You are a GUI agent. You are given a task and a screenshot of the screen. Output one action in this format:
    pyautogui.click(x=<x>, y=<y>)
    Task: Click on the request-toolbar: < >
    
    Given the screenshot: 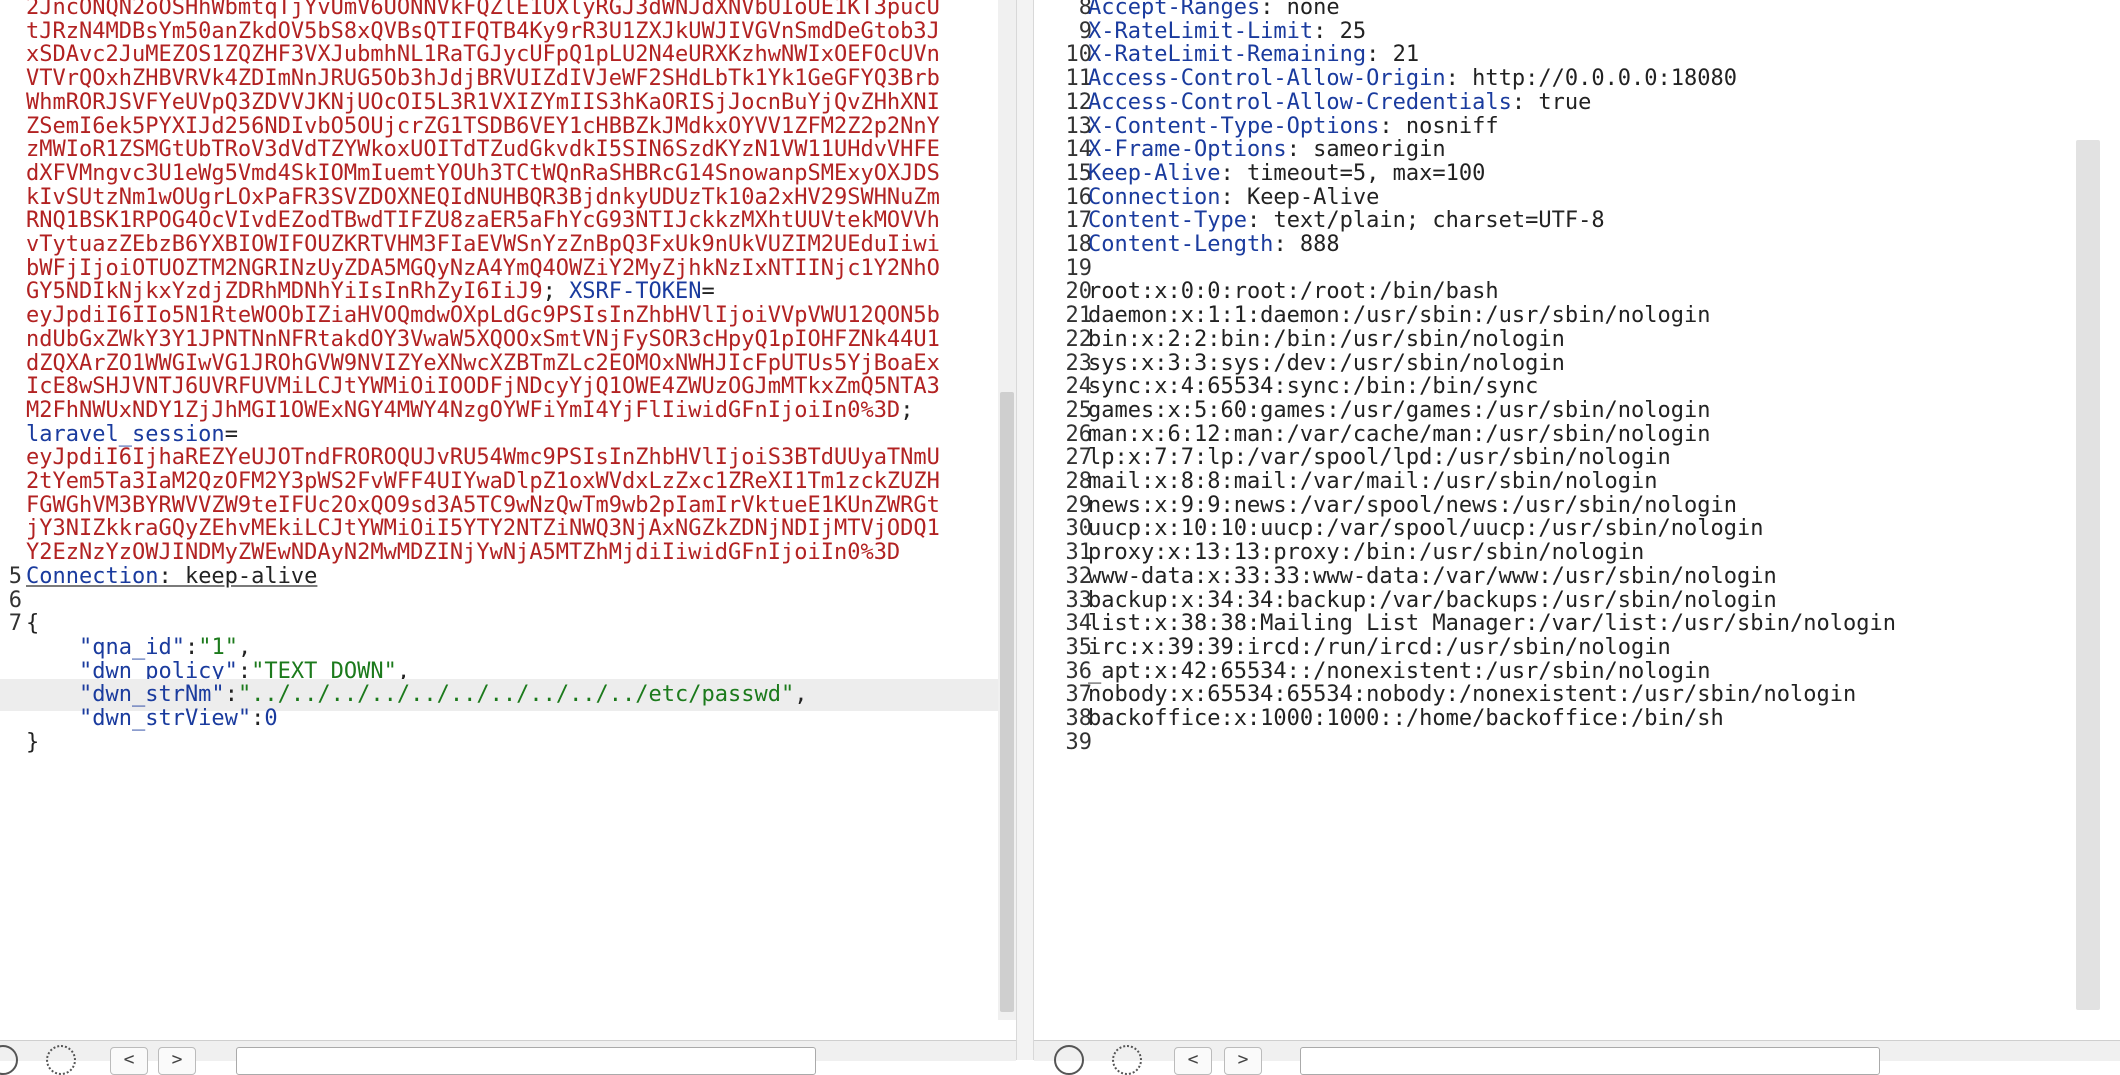 What is the action you would take?
    pyautogui.click(x=508, y=1057)
    